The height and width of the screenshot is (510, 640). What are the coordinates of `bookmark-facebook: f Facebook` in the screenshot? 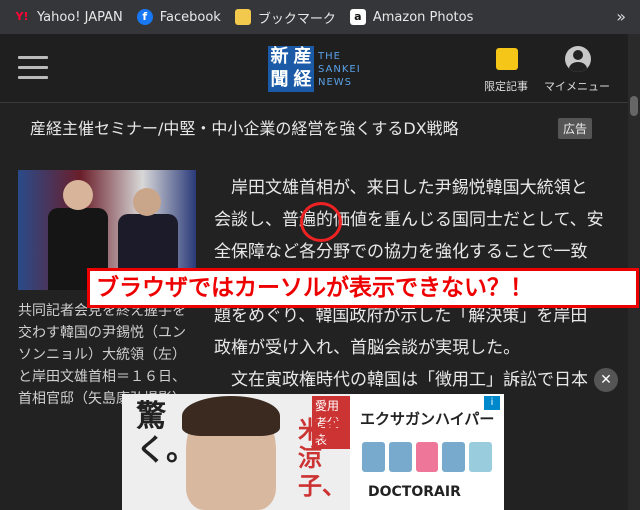 It's located at (178, 17).